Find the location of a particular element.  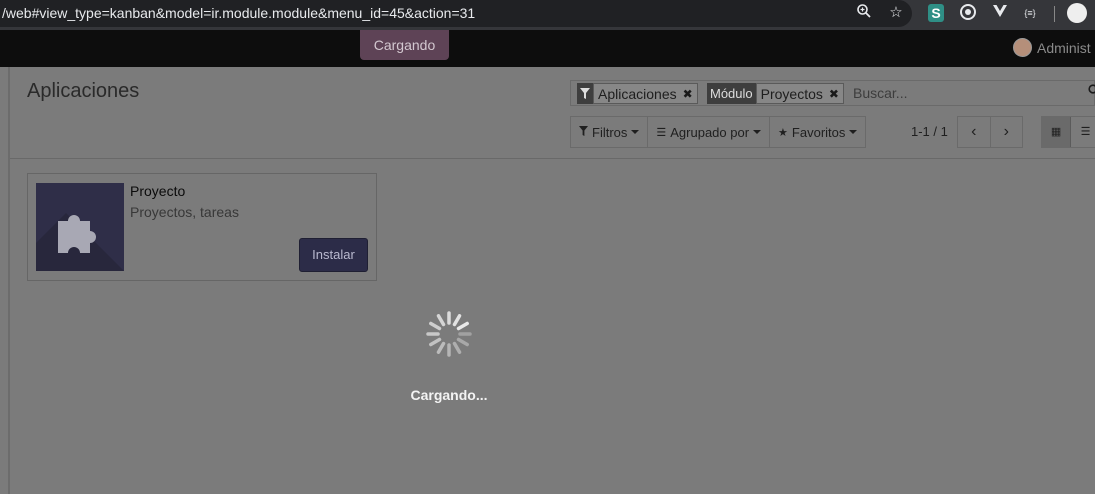

facet-label: Módulo is located at coordinates (731, 93).